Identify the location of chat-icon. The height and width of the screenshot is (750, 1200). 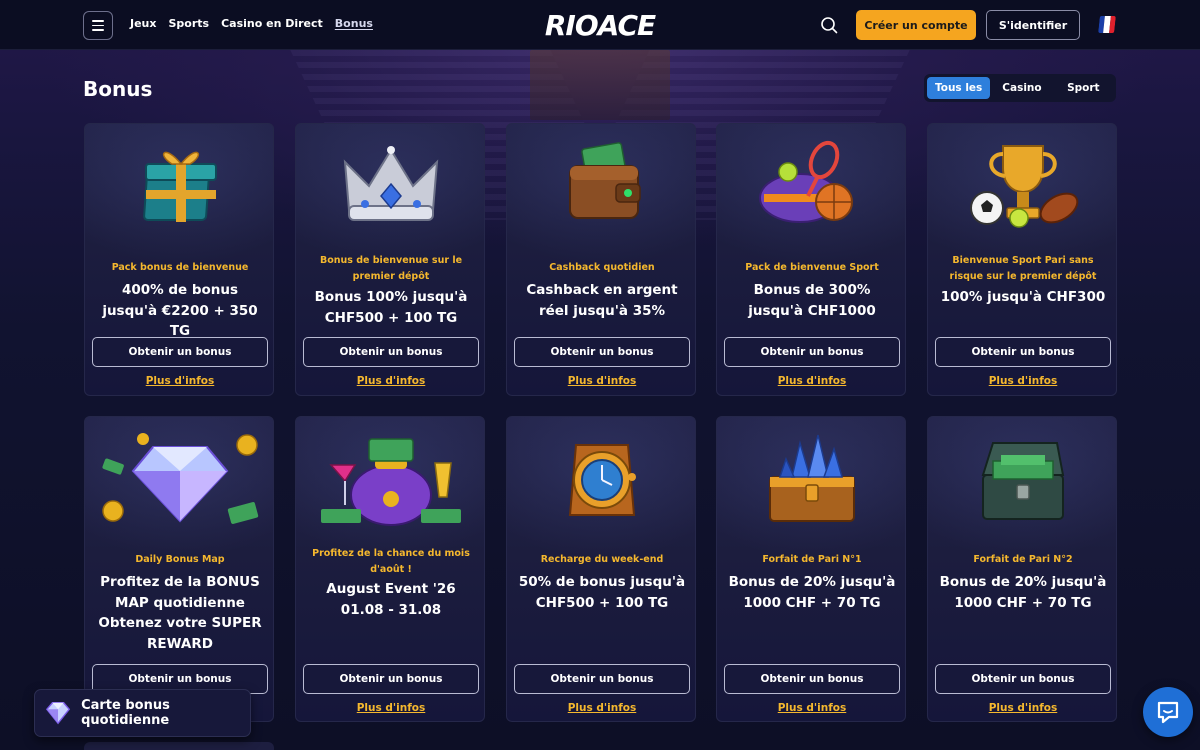
(1168, 712).